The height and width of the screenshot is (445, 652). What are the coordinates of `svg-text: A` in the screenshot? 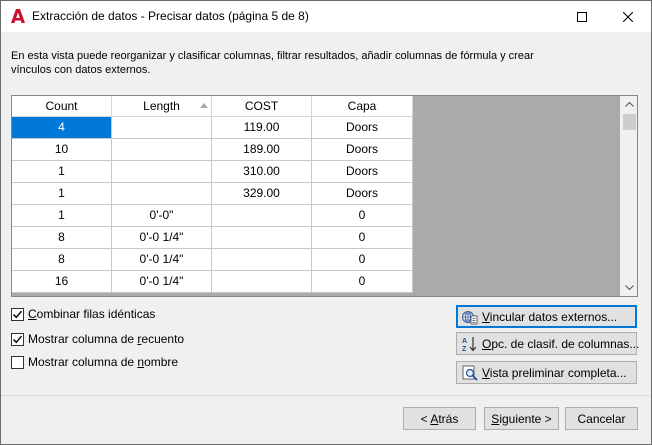 It's located at (464, 341).